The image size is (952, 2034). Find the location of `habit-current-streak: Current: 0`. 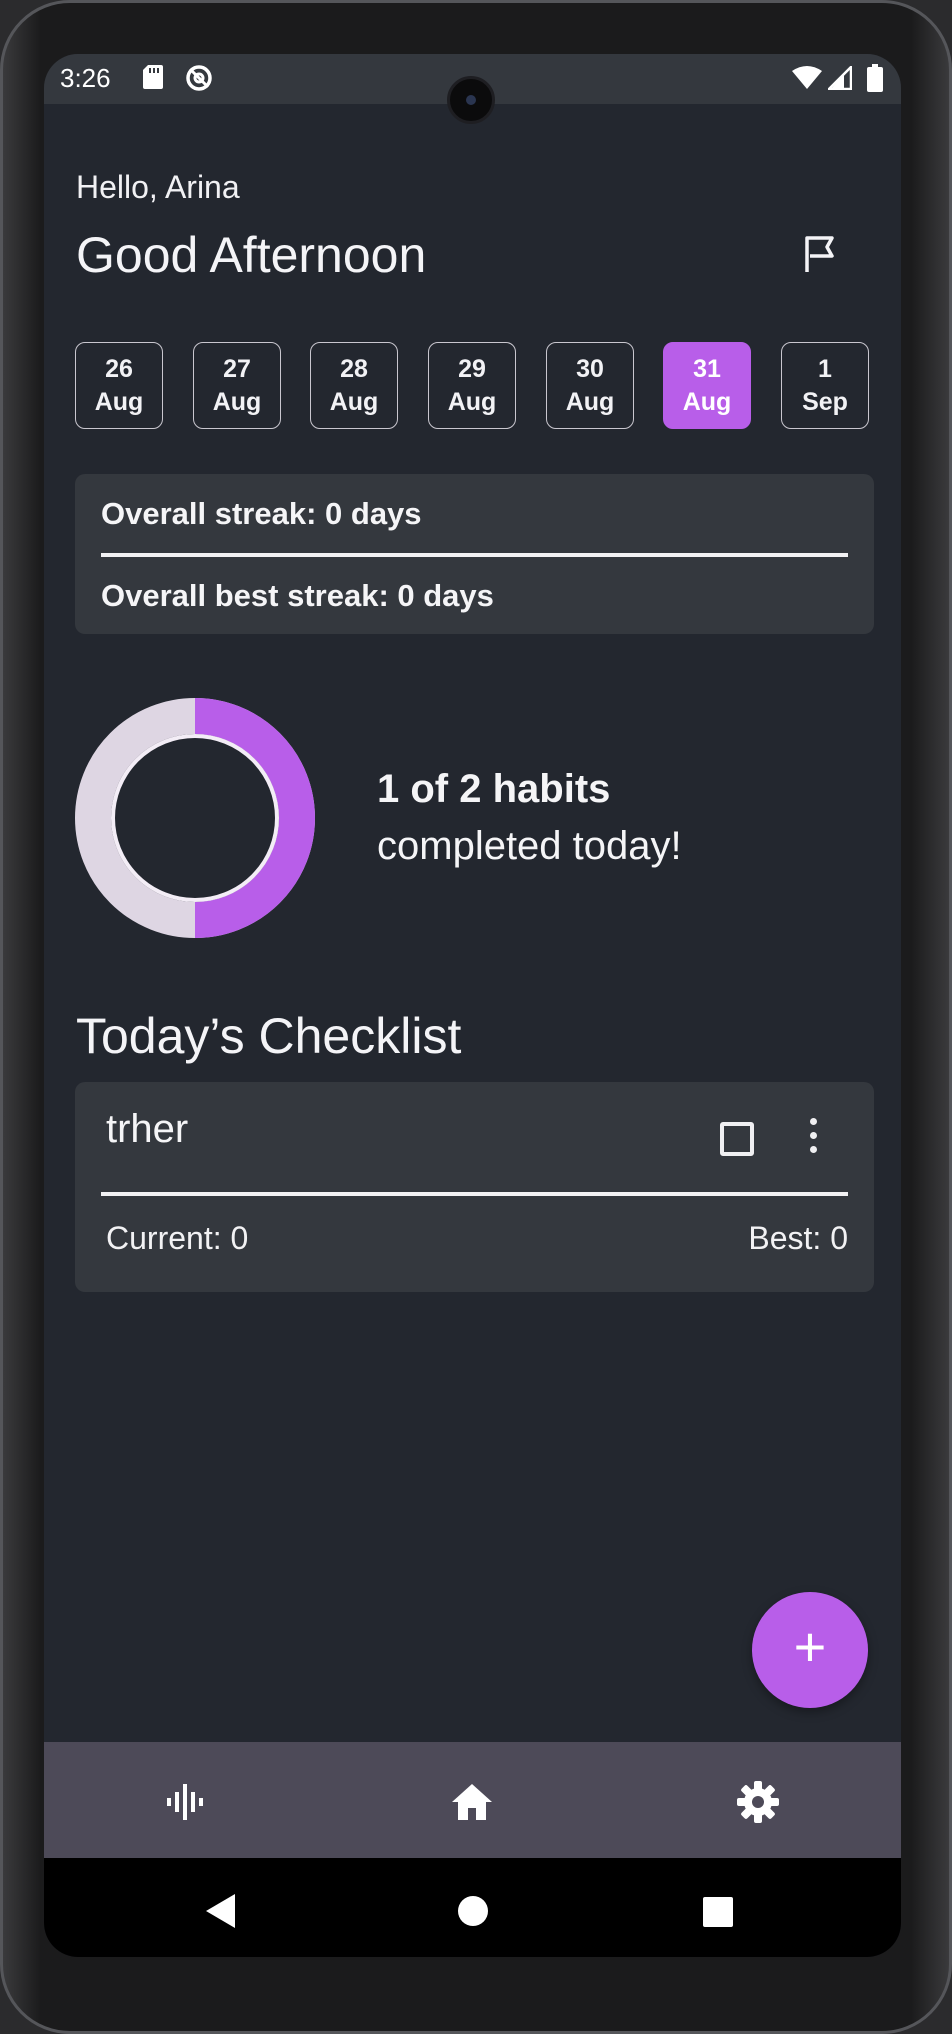

habit-current-streak: Current: 0 is located at coordinates (177, 1238).